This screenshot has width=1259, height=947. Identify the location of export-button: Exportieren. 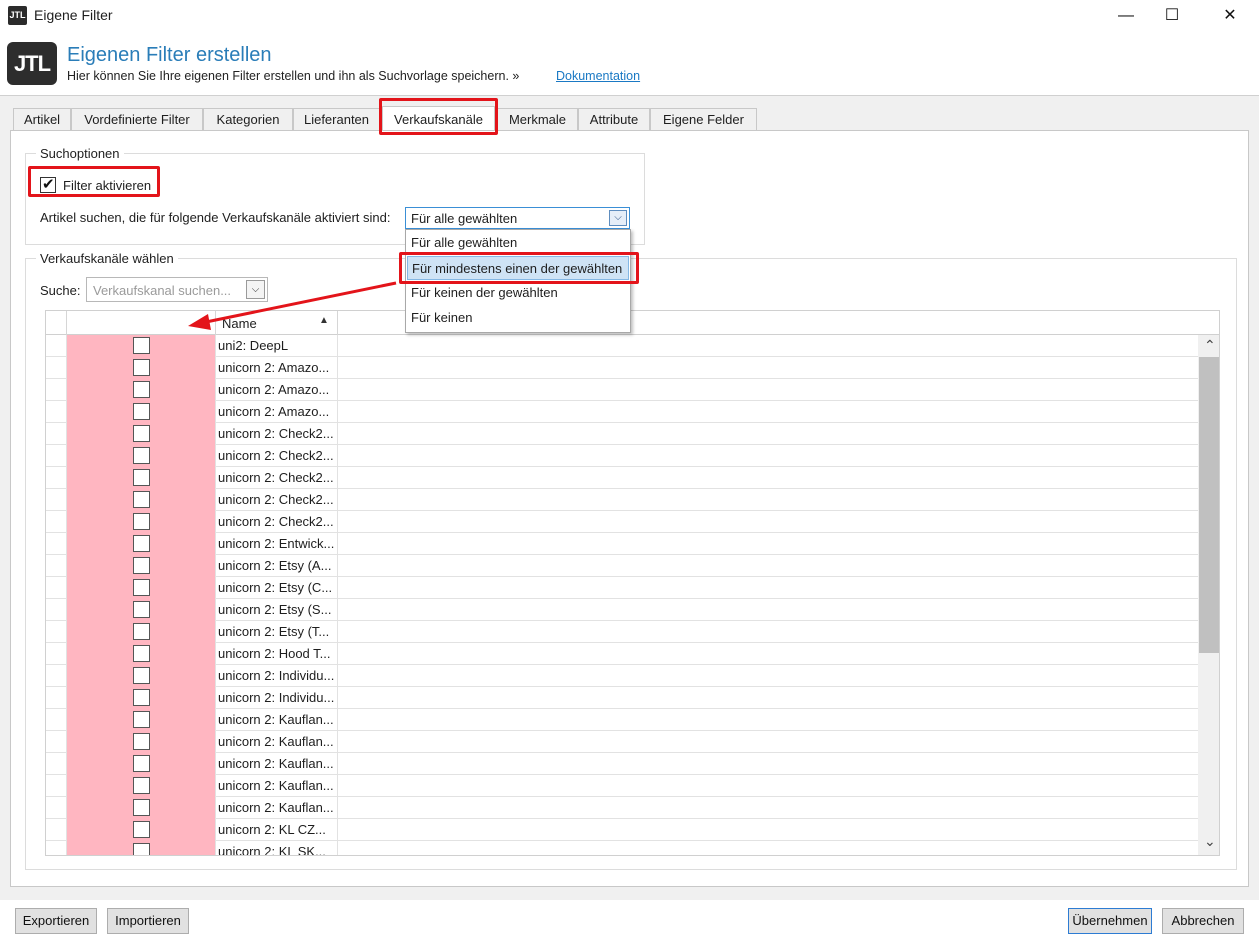
(56, 921).